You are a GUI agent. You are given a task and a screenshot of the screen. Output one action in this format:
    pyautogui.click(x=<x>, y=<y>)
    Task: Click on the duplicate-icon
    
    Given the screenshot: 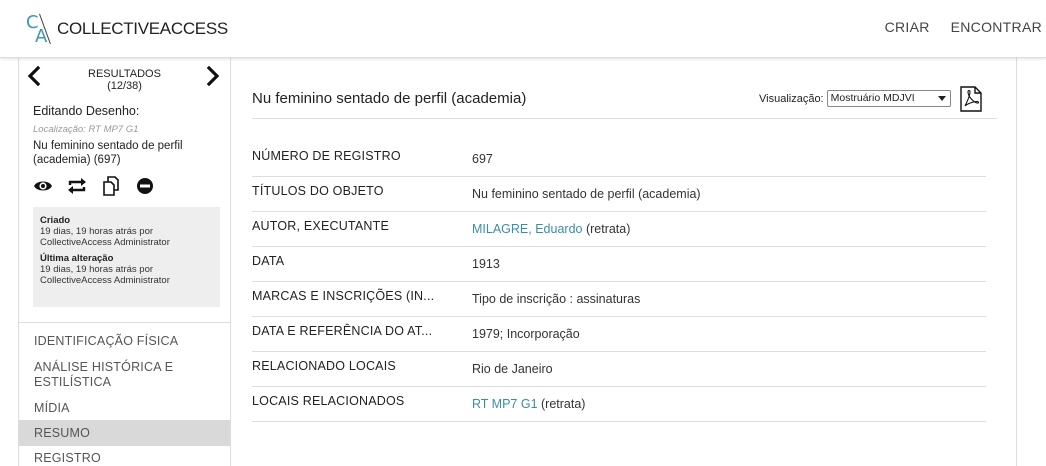 What is the action you would take?
    pyautogui.click(x=111, y=186)
    